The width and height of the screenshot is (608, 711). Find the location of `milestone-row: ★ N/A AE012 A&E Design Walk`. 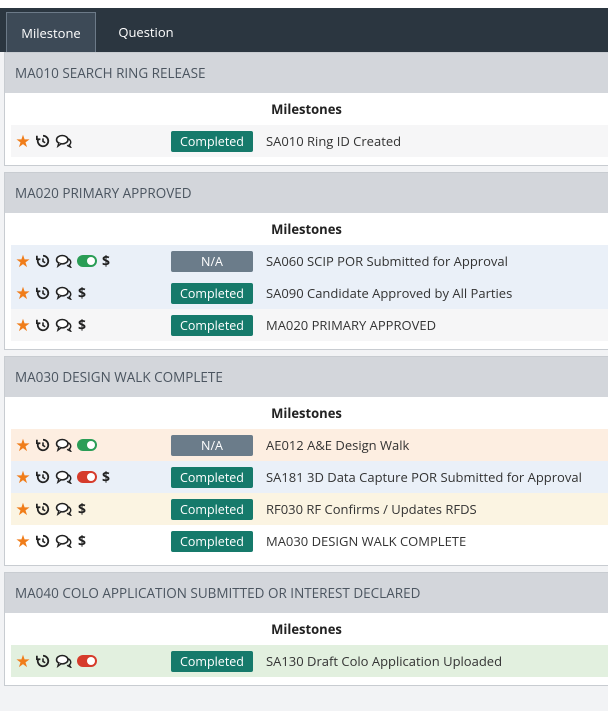

milestone-row: ★ N/A AE012 A&E Design Walk is located at coordinates (309, 445).